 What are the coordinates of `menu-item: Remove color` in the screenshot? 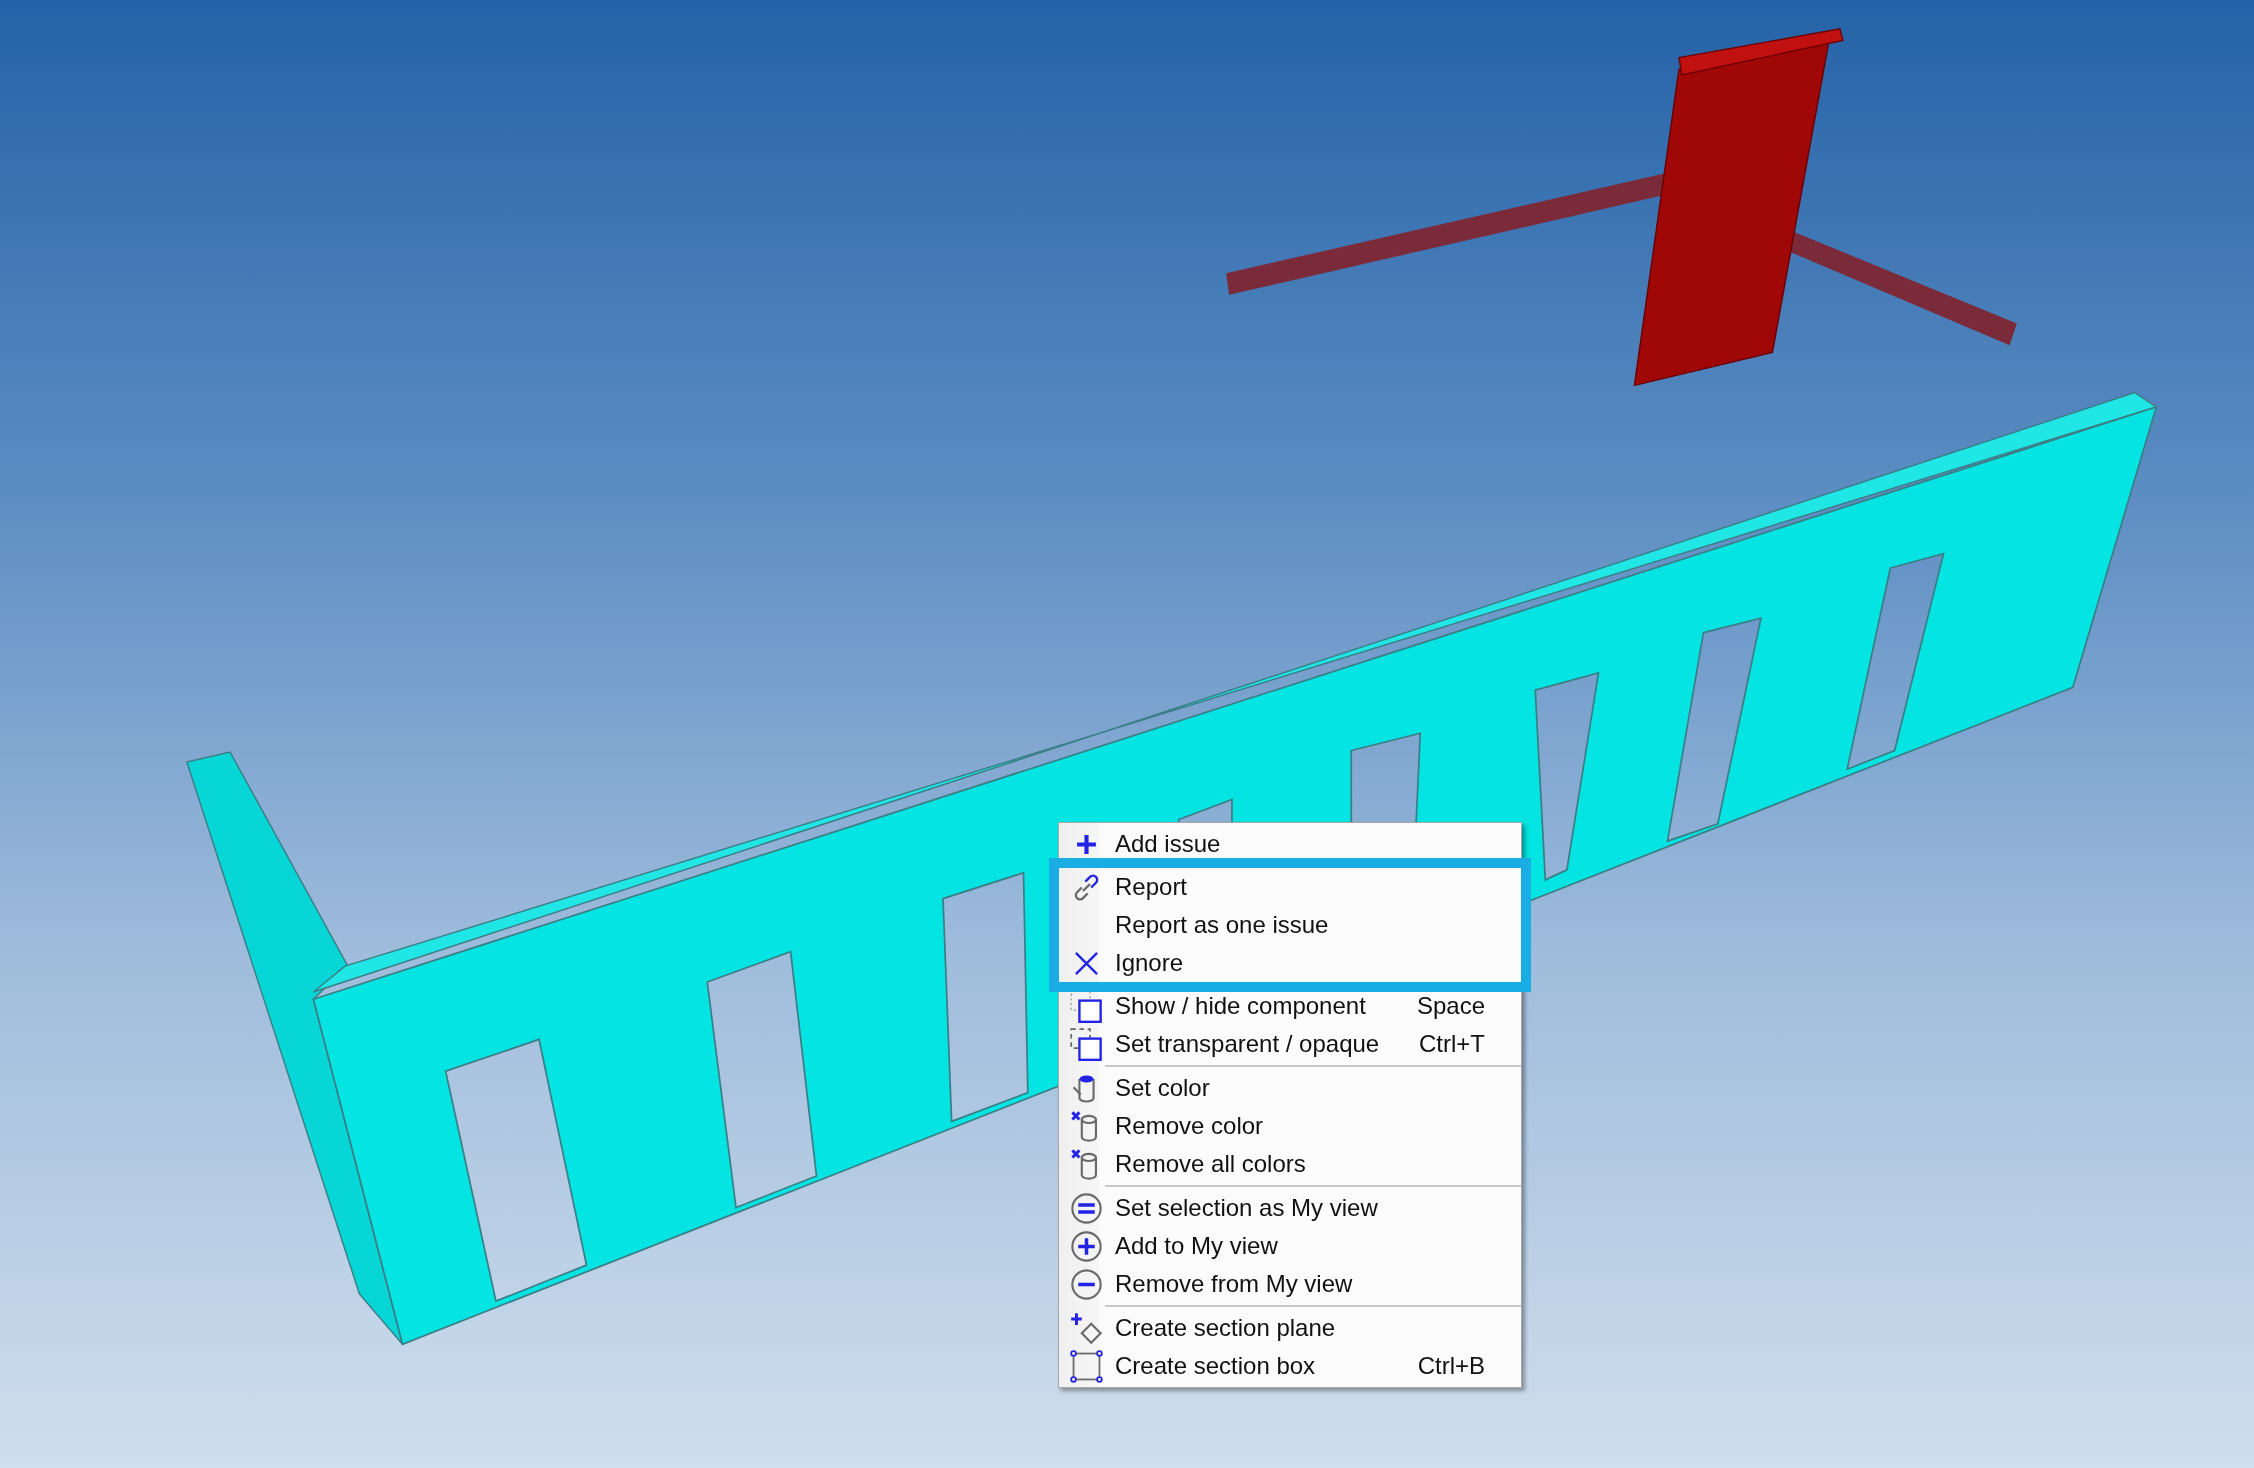 It's located at (1290, 1126).